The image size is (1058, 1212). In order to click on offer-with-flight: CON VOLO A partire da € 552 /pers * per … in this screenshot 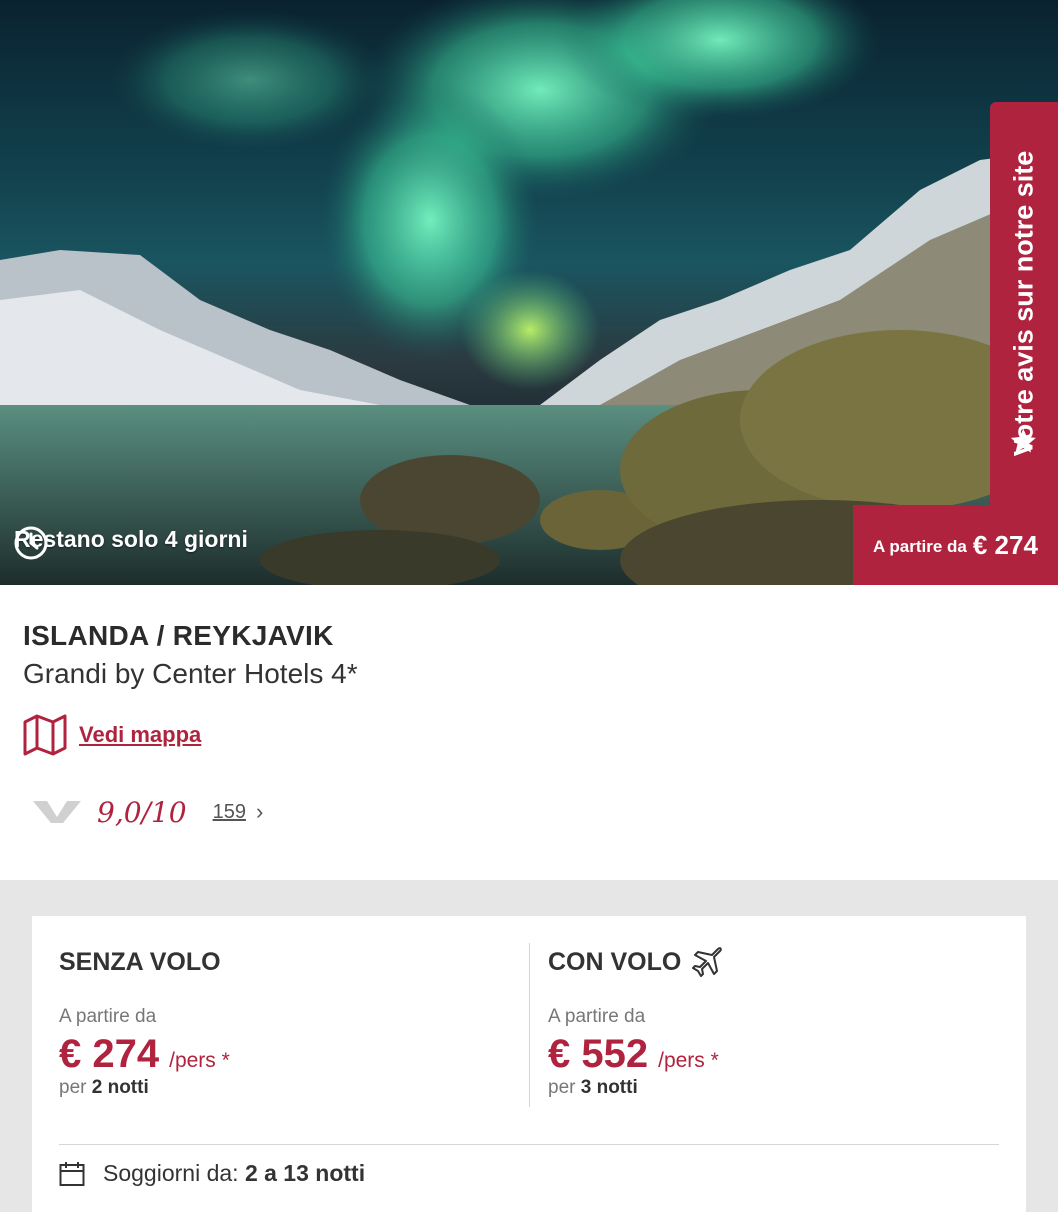, I will do `click(768, 1020)`.